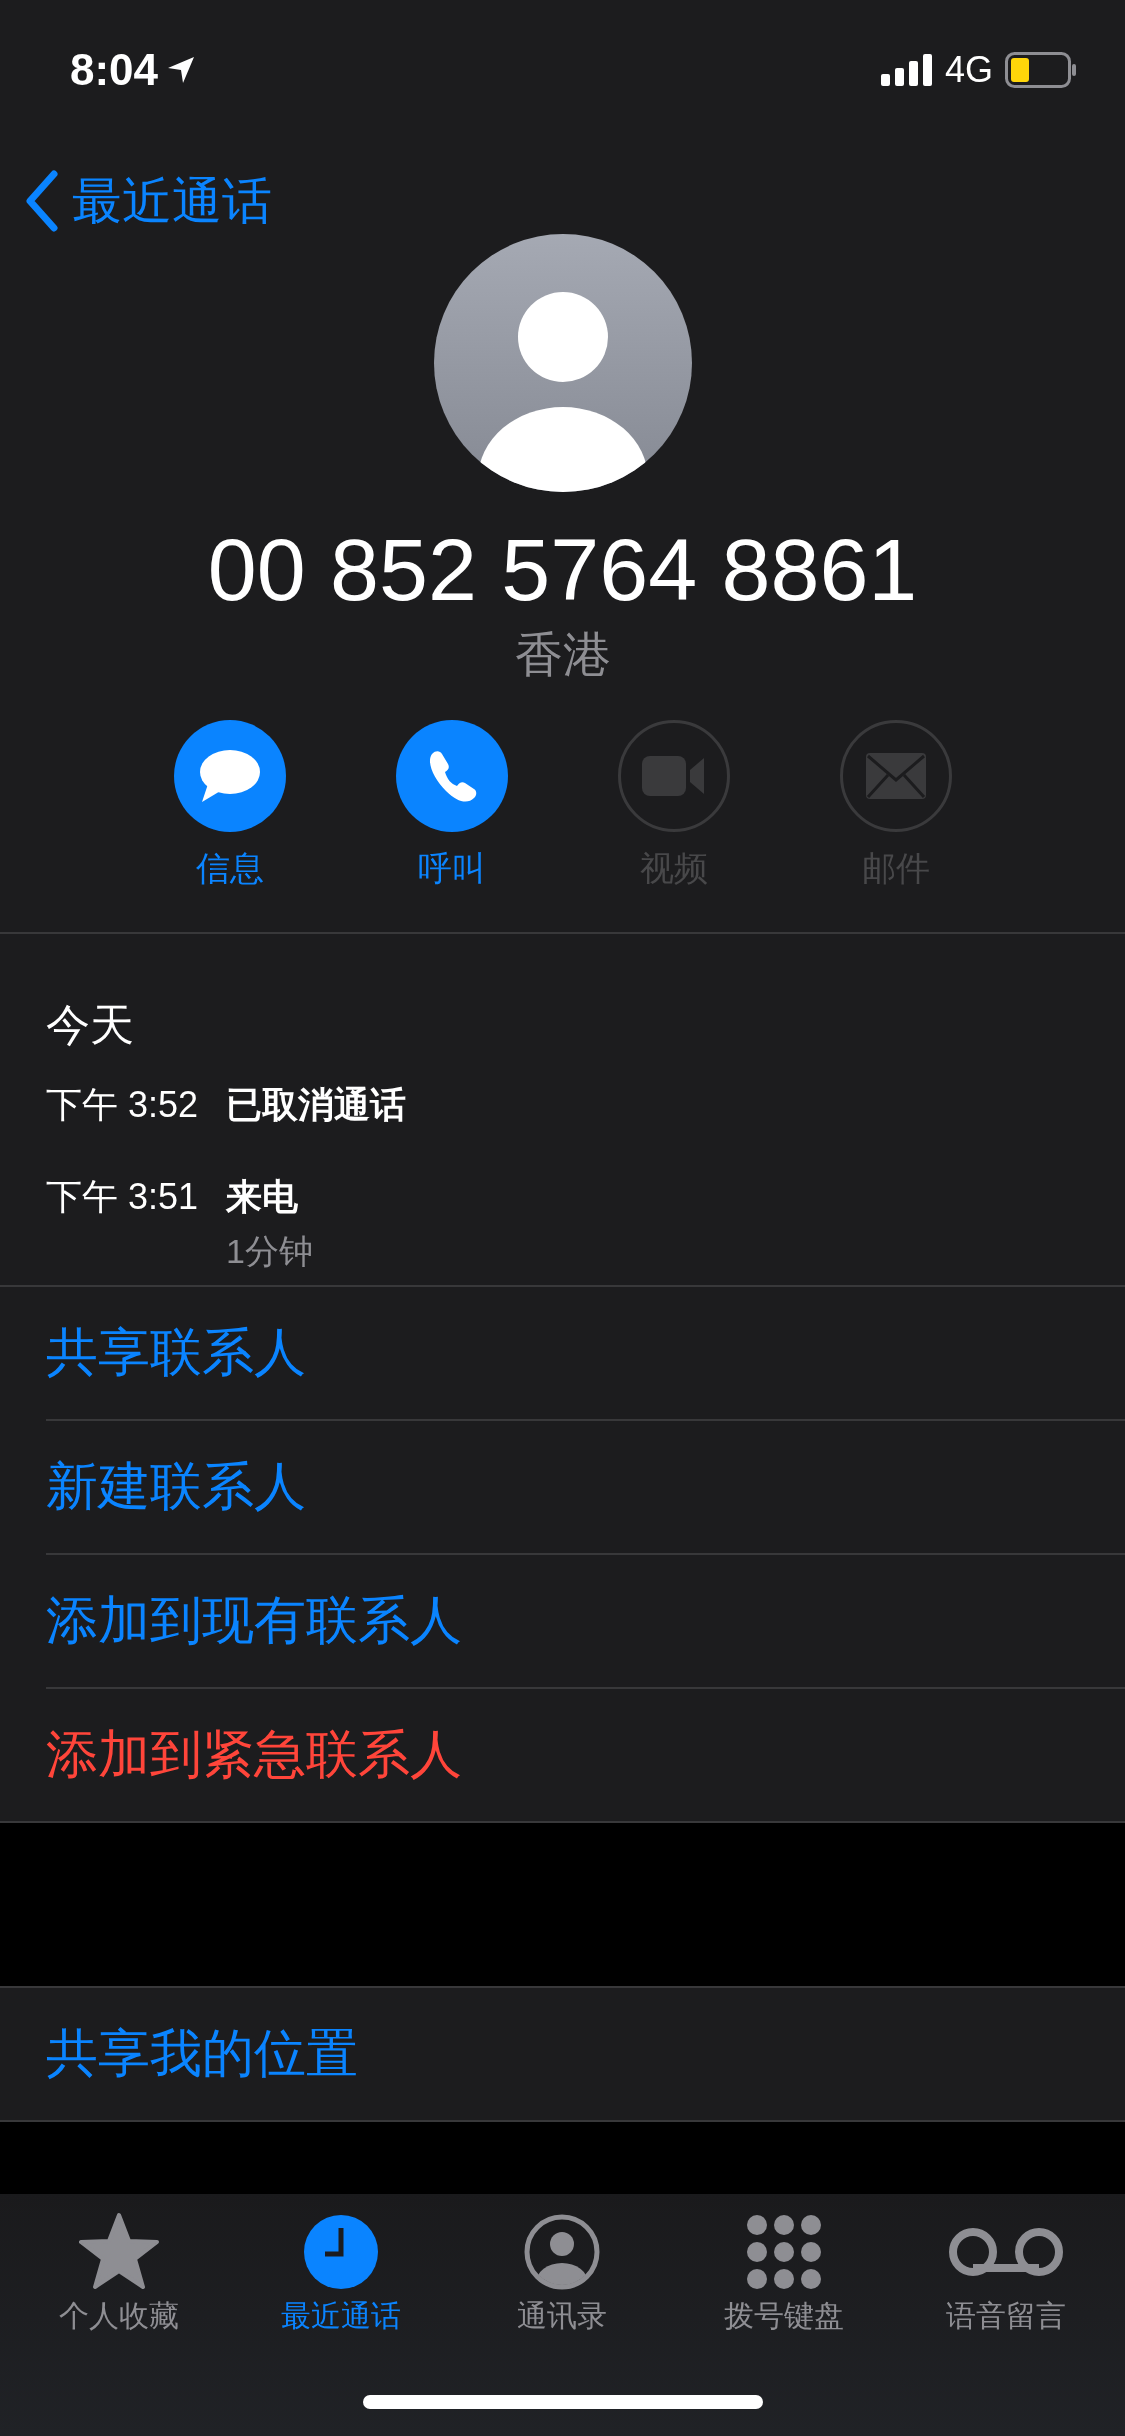 The height and width of the screenshot is (2436, 1125). Describe the element at coordinates (90, 1025) in the screenshot. I see `date-heading: 今天` at that location.